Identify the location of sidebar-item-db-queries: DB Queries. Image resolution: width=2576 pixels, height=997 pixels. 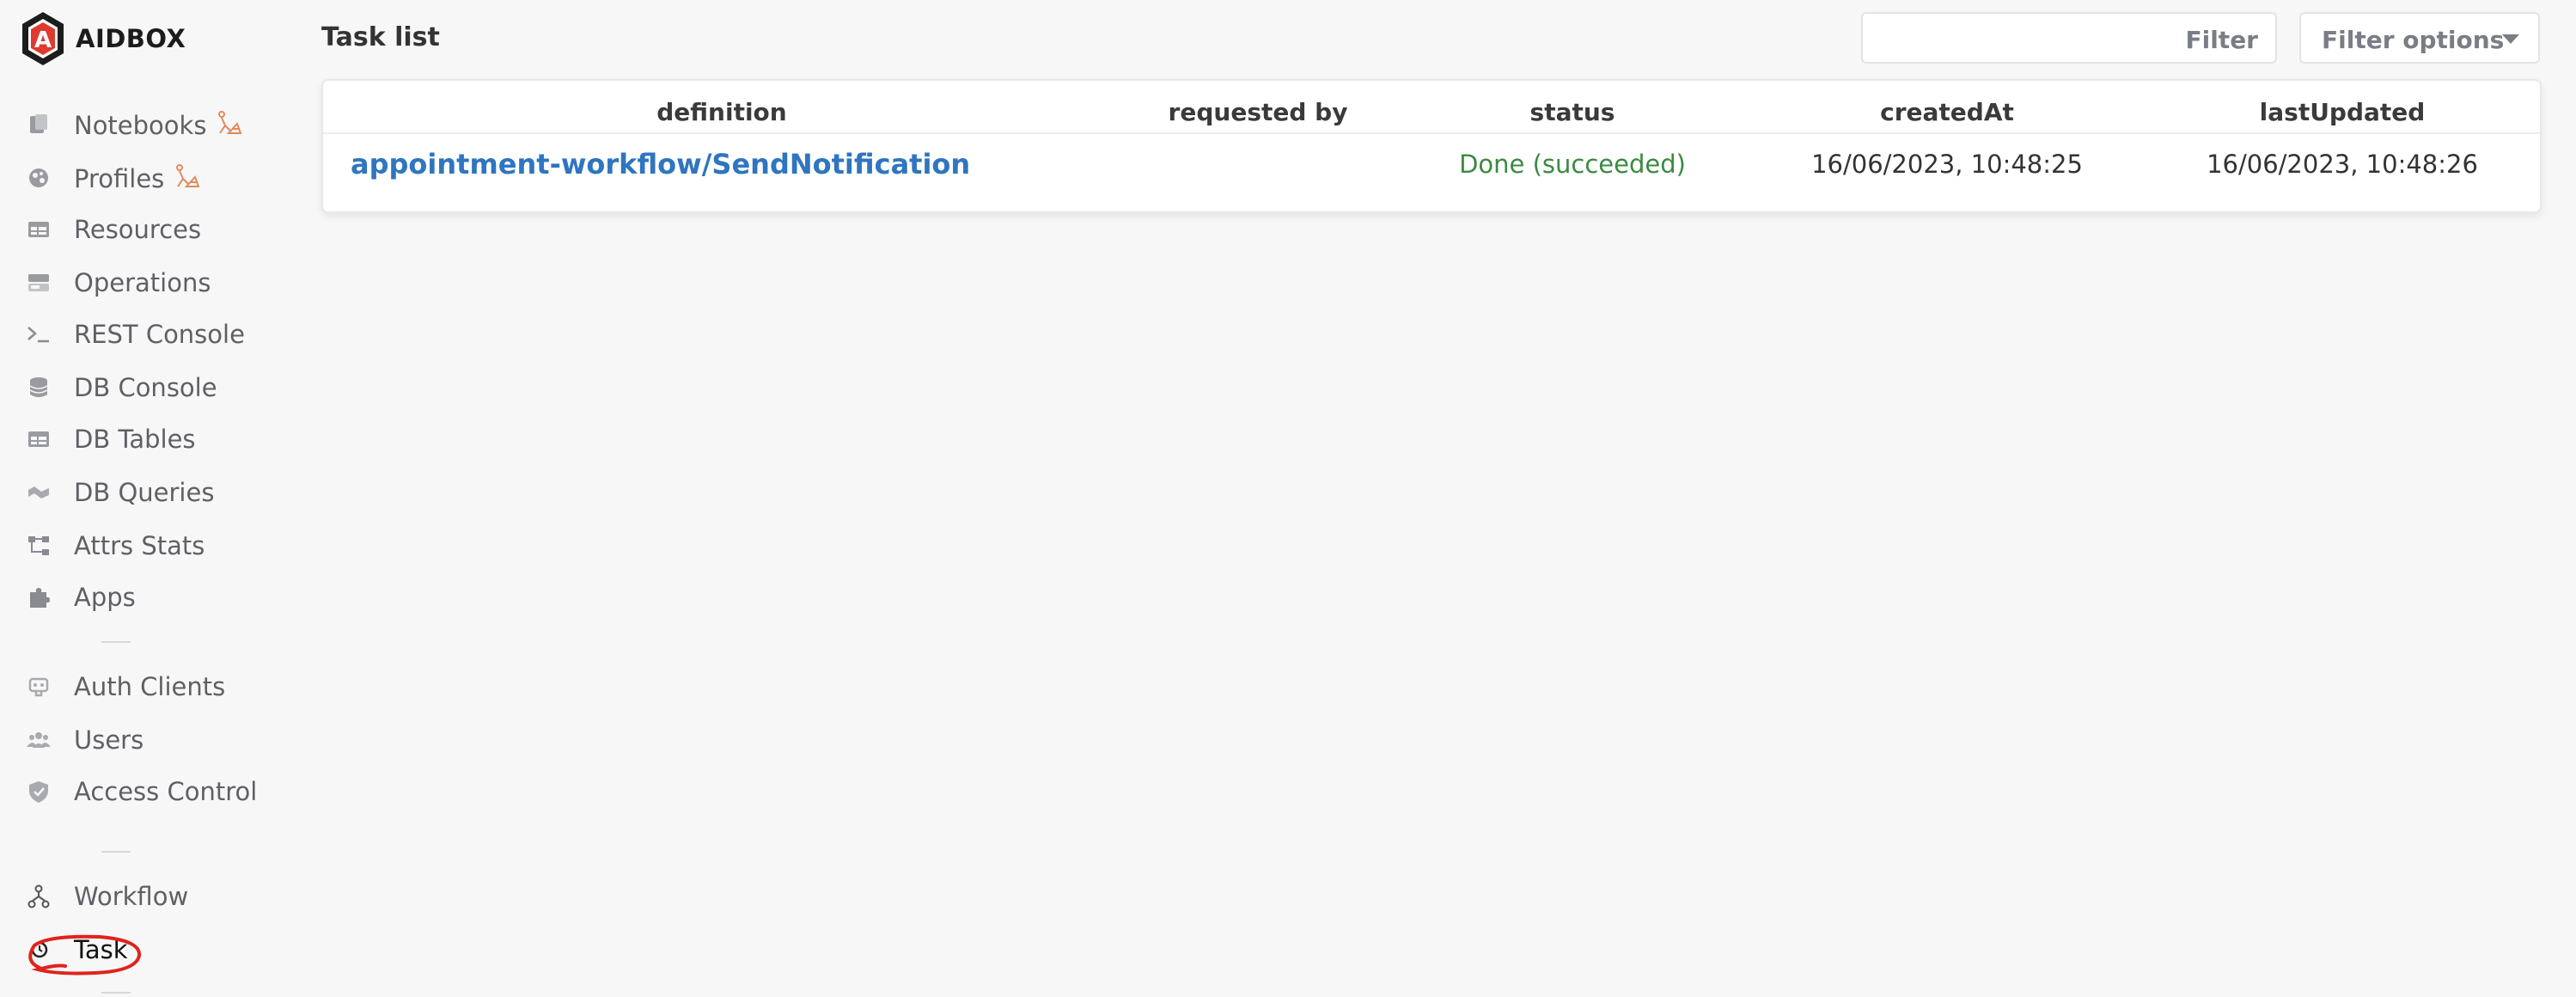
(153, 492).